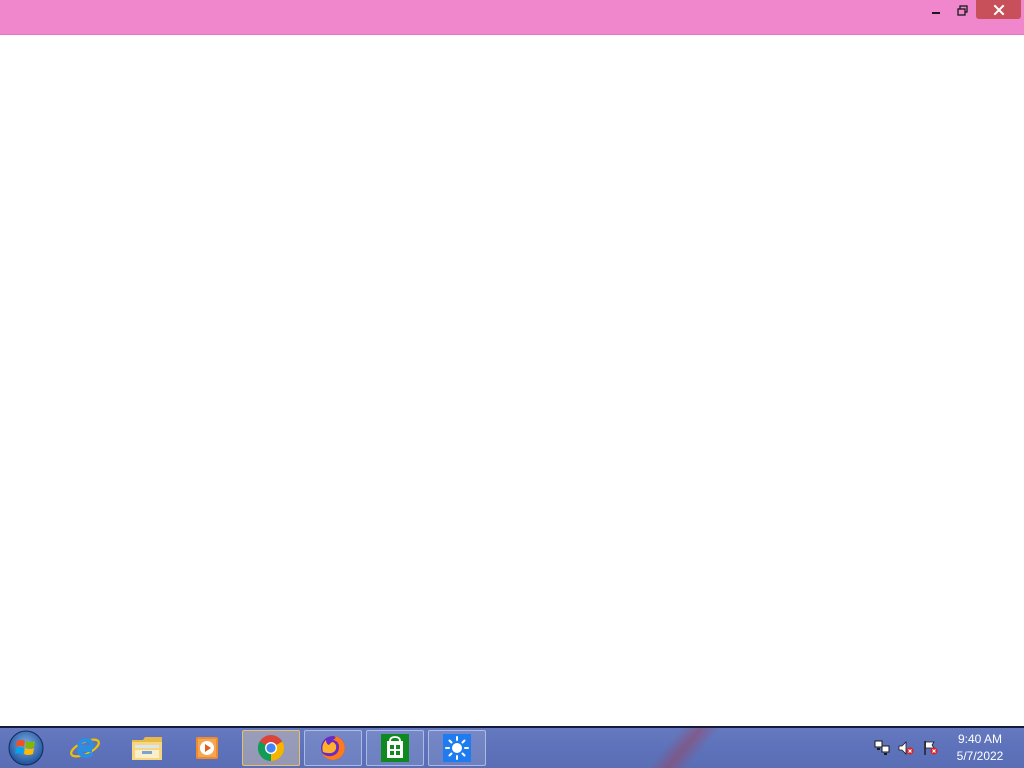 This screenshot has width=1024, height=768. What do you see at coordinates (936, 13) in the screenshot?
I see `minimize-icon` at bounding box center [936, 13].